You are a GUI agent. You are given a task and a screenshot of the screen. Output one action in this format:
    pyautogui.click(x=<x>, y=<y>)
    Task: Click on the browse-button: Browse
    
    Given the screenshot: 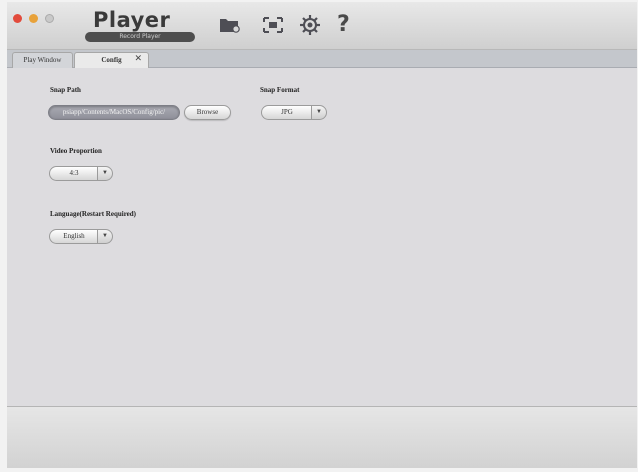 What is the action you would take?
    pyautogui.click(x=207, y=112)
    